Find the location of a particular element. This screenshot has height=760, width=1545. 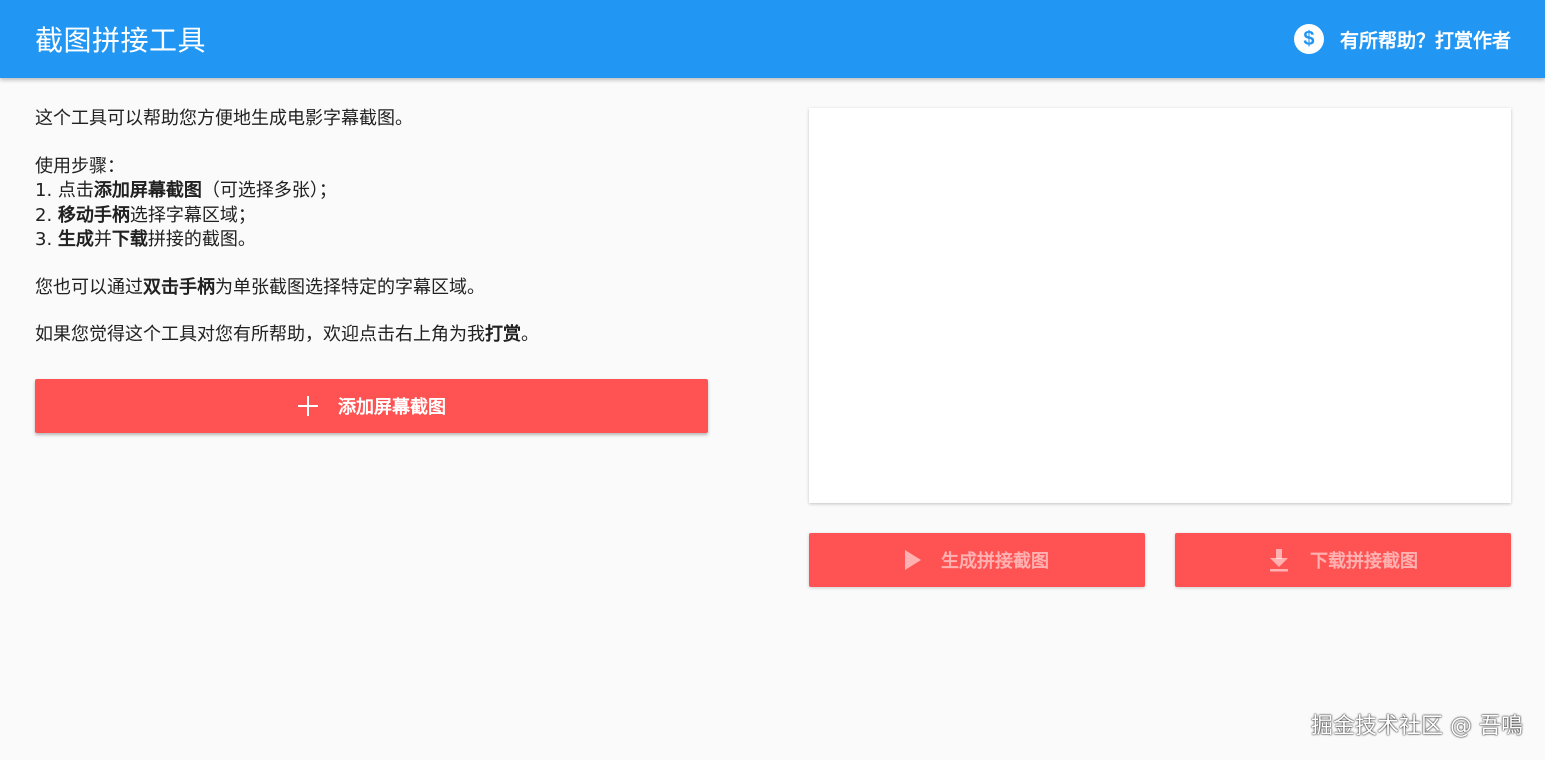

play-icon is located at coordinates (913, 560).